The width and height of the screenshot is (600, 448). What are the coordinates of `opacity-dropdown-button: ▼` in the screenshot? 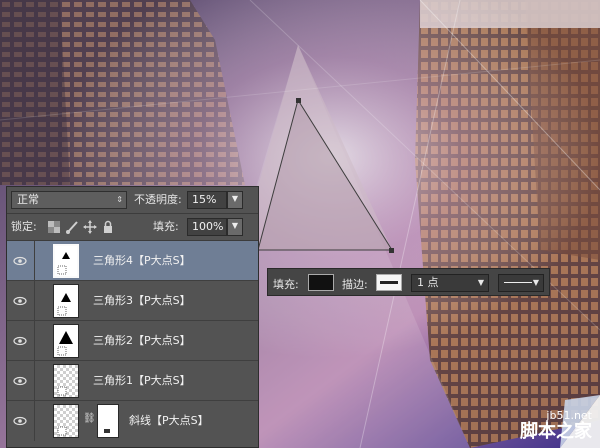 It's located at (235, 200).